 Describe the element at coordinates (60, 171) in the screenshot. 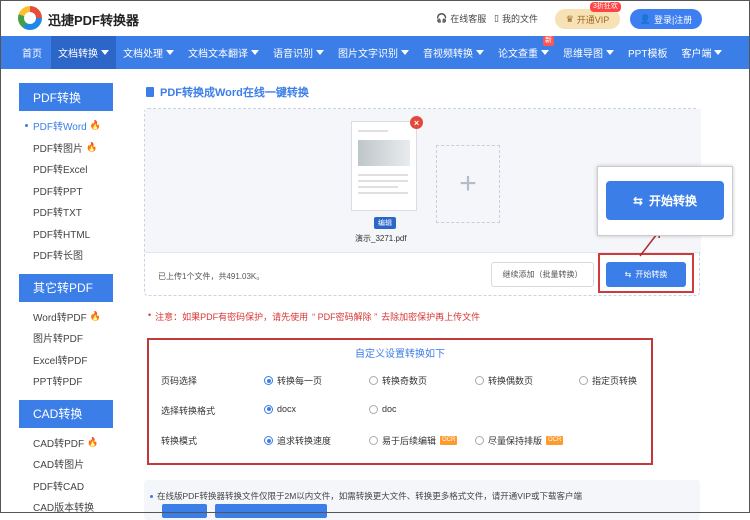

I see `sidebar-item-label: PDF转Excel` at that location.